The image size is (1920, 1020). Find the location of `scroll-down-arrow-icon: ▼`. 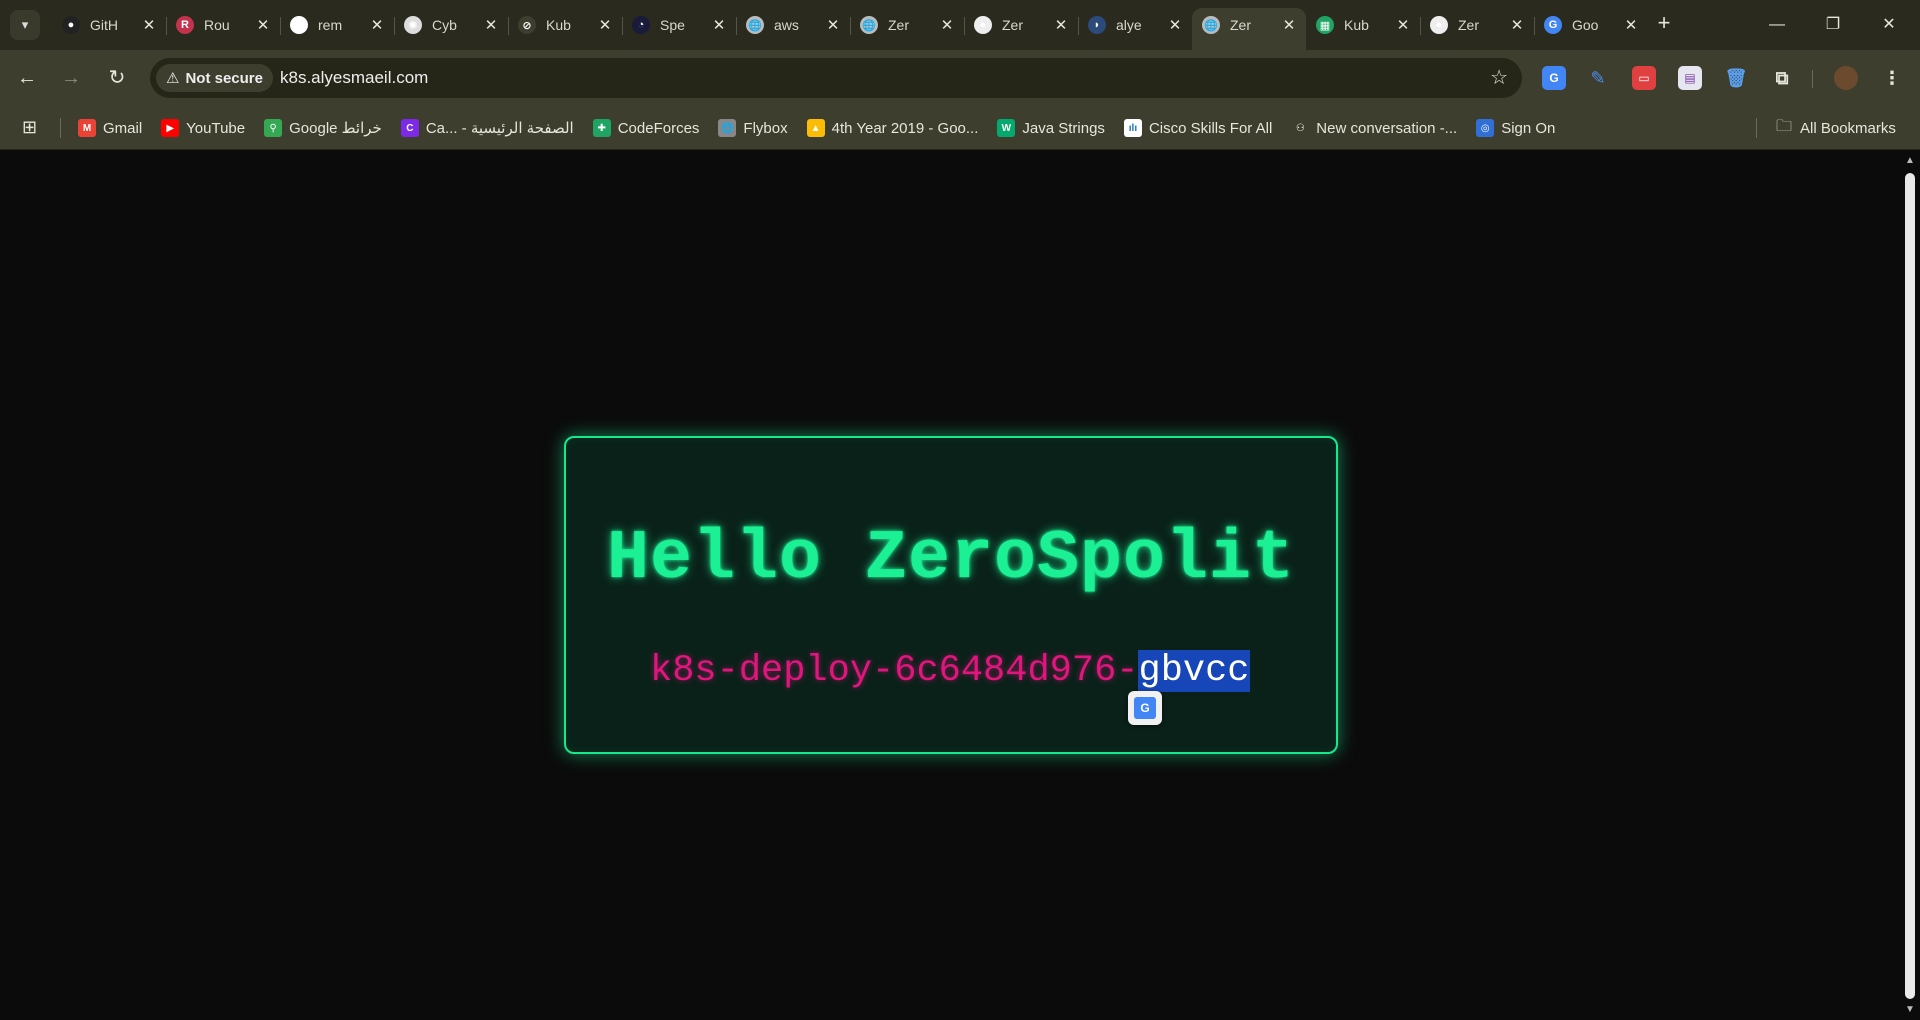

scroll-down-arrow-icon: ▼ is located at coordinates (1910, 1010).